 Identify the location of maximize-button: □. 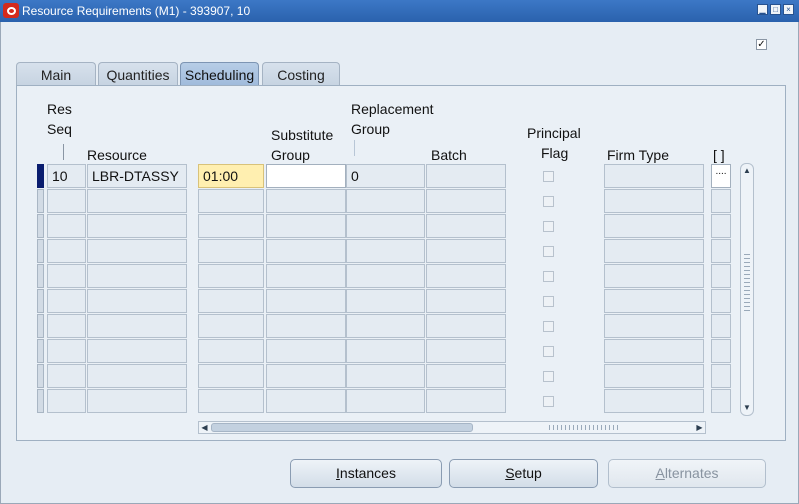
(775, 9).